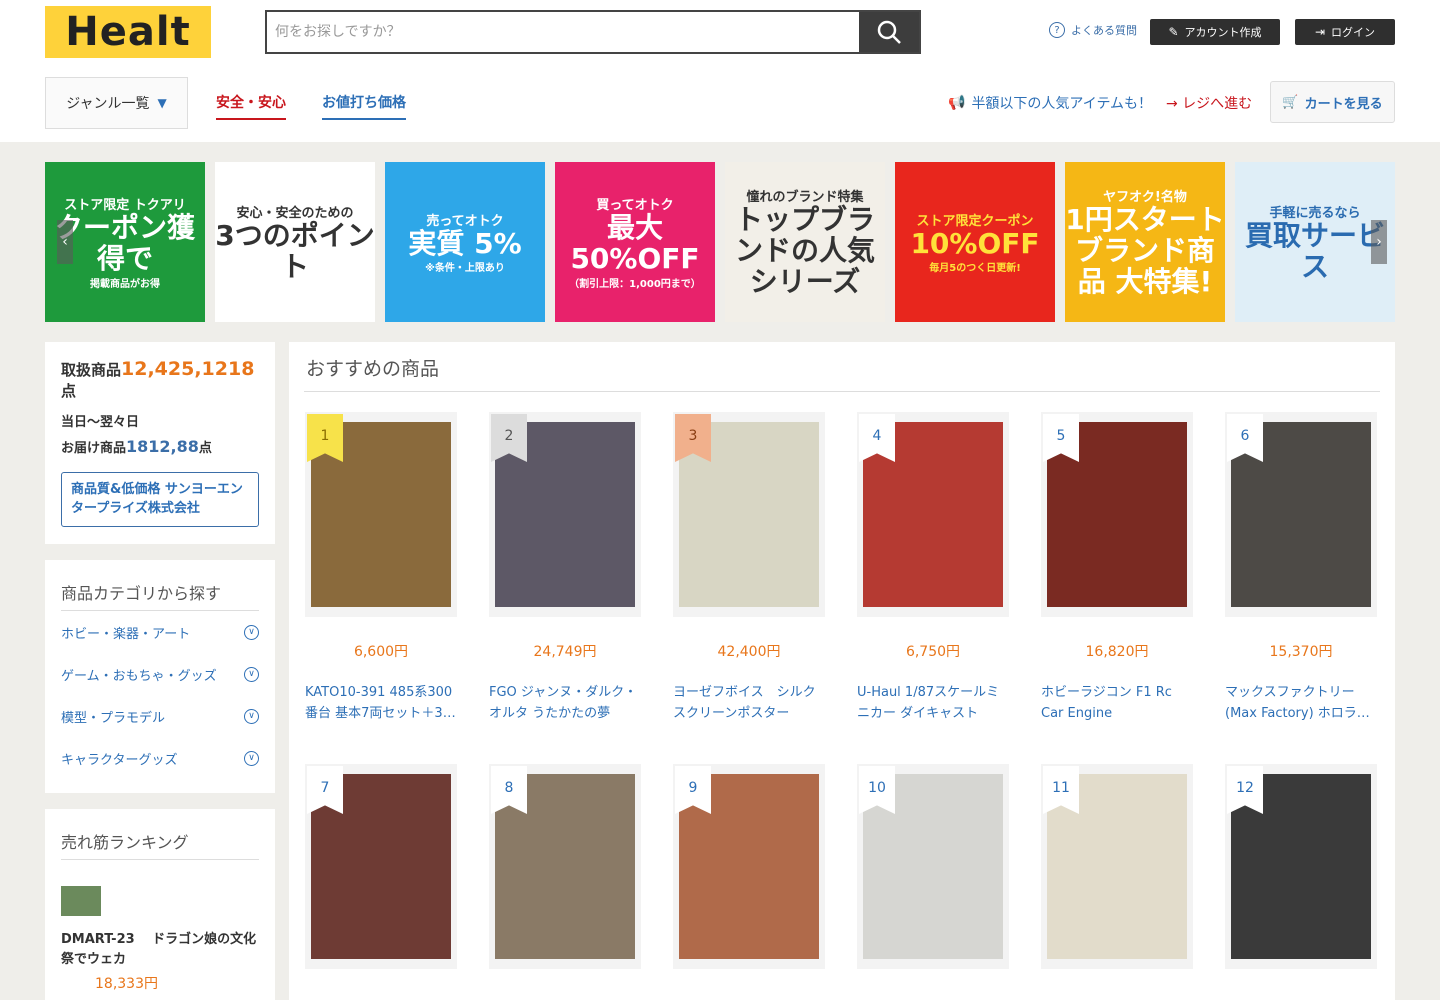  Describe the element at coordinates (251, 106) in the screenshot. I see `nav-safe: 安全・安心` at that location.